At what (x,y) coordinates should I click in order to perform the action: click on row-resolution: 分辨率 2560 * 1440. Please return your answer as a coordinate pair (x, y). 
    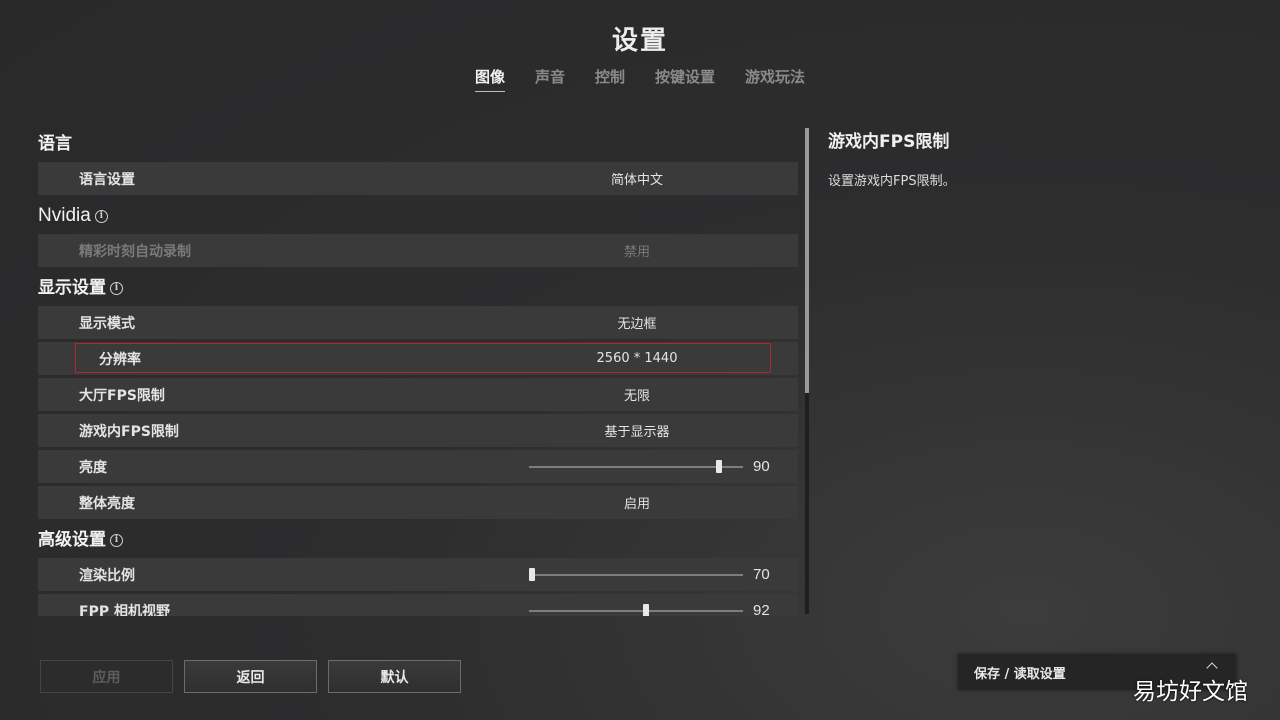
    Looking at the image, I should click on (418, 358).